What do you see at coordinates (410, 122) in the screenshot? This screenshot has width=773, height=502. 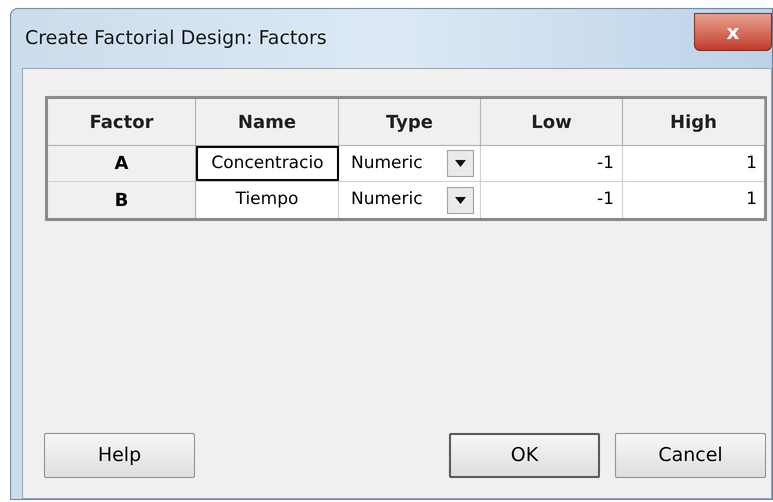 I see `column-header: Type` at bounding box center [410, 122].